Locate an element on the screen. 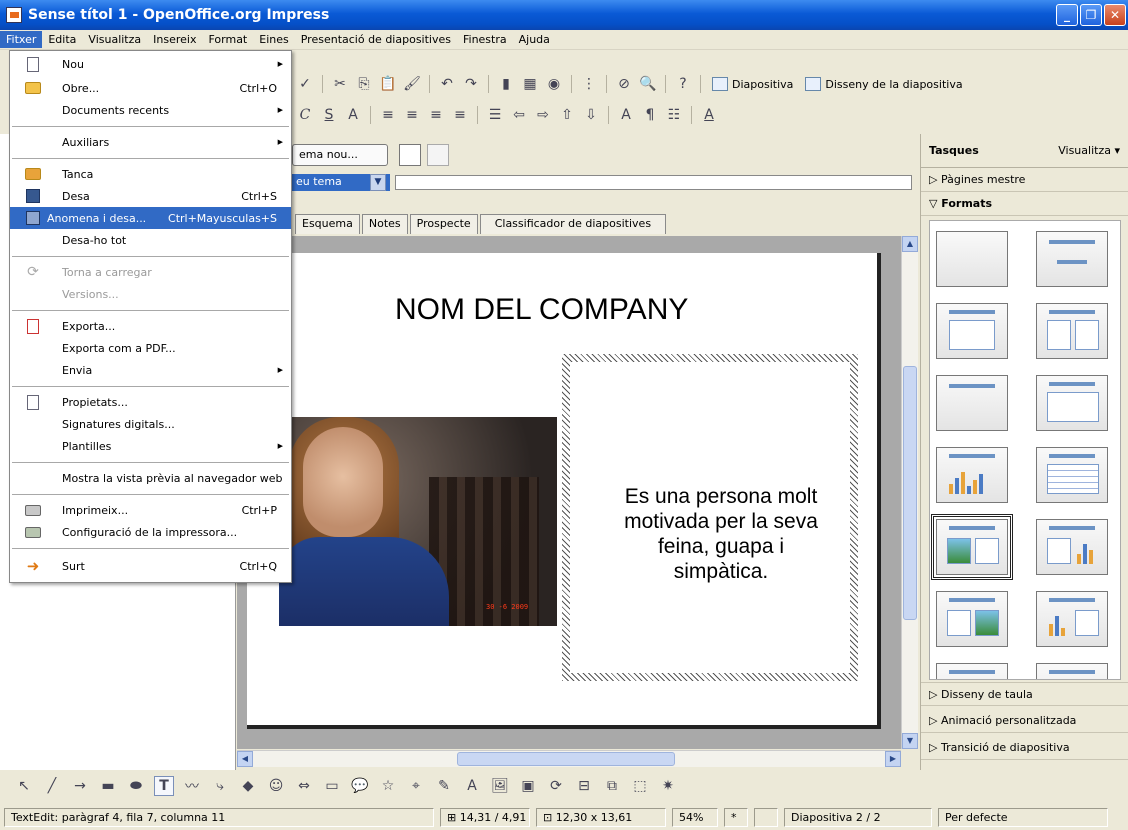 The image size is (1128, 830). text-tool-icon: T is located at coordinates (164, 786).